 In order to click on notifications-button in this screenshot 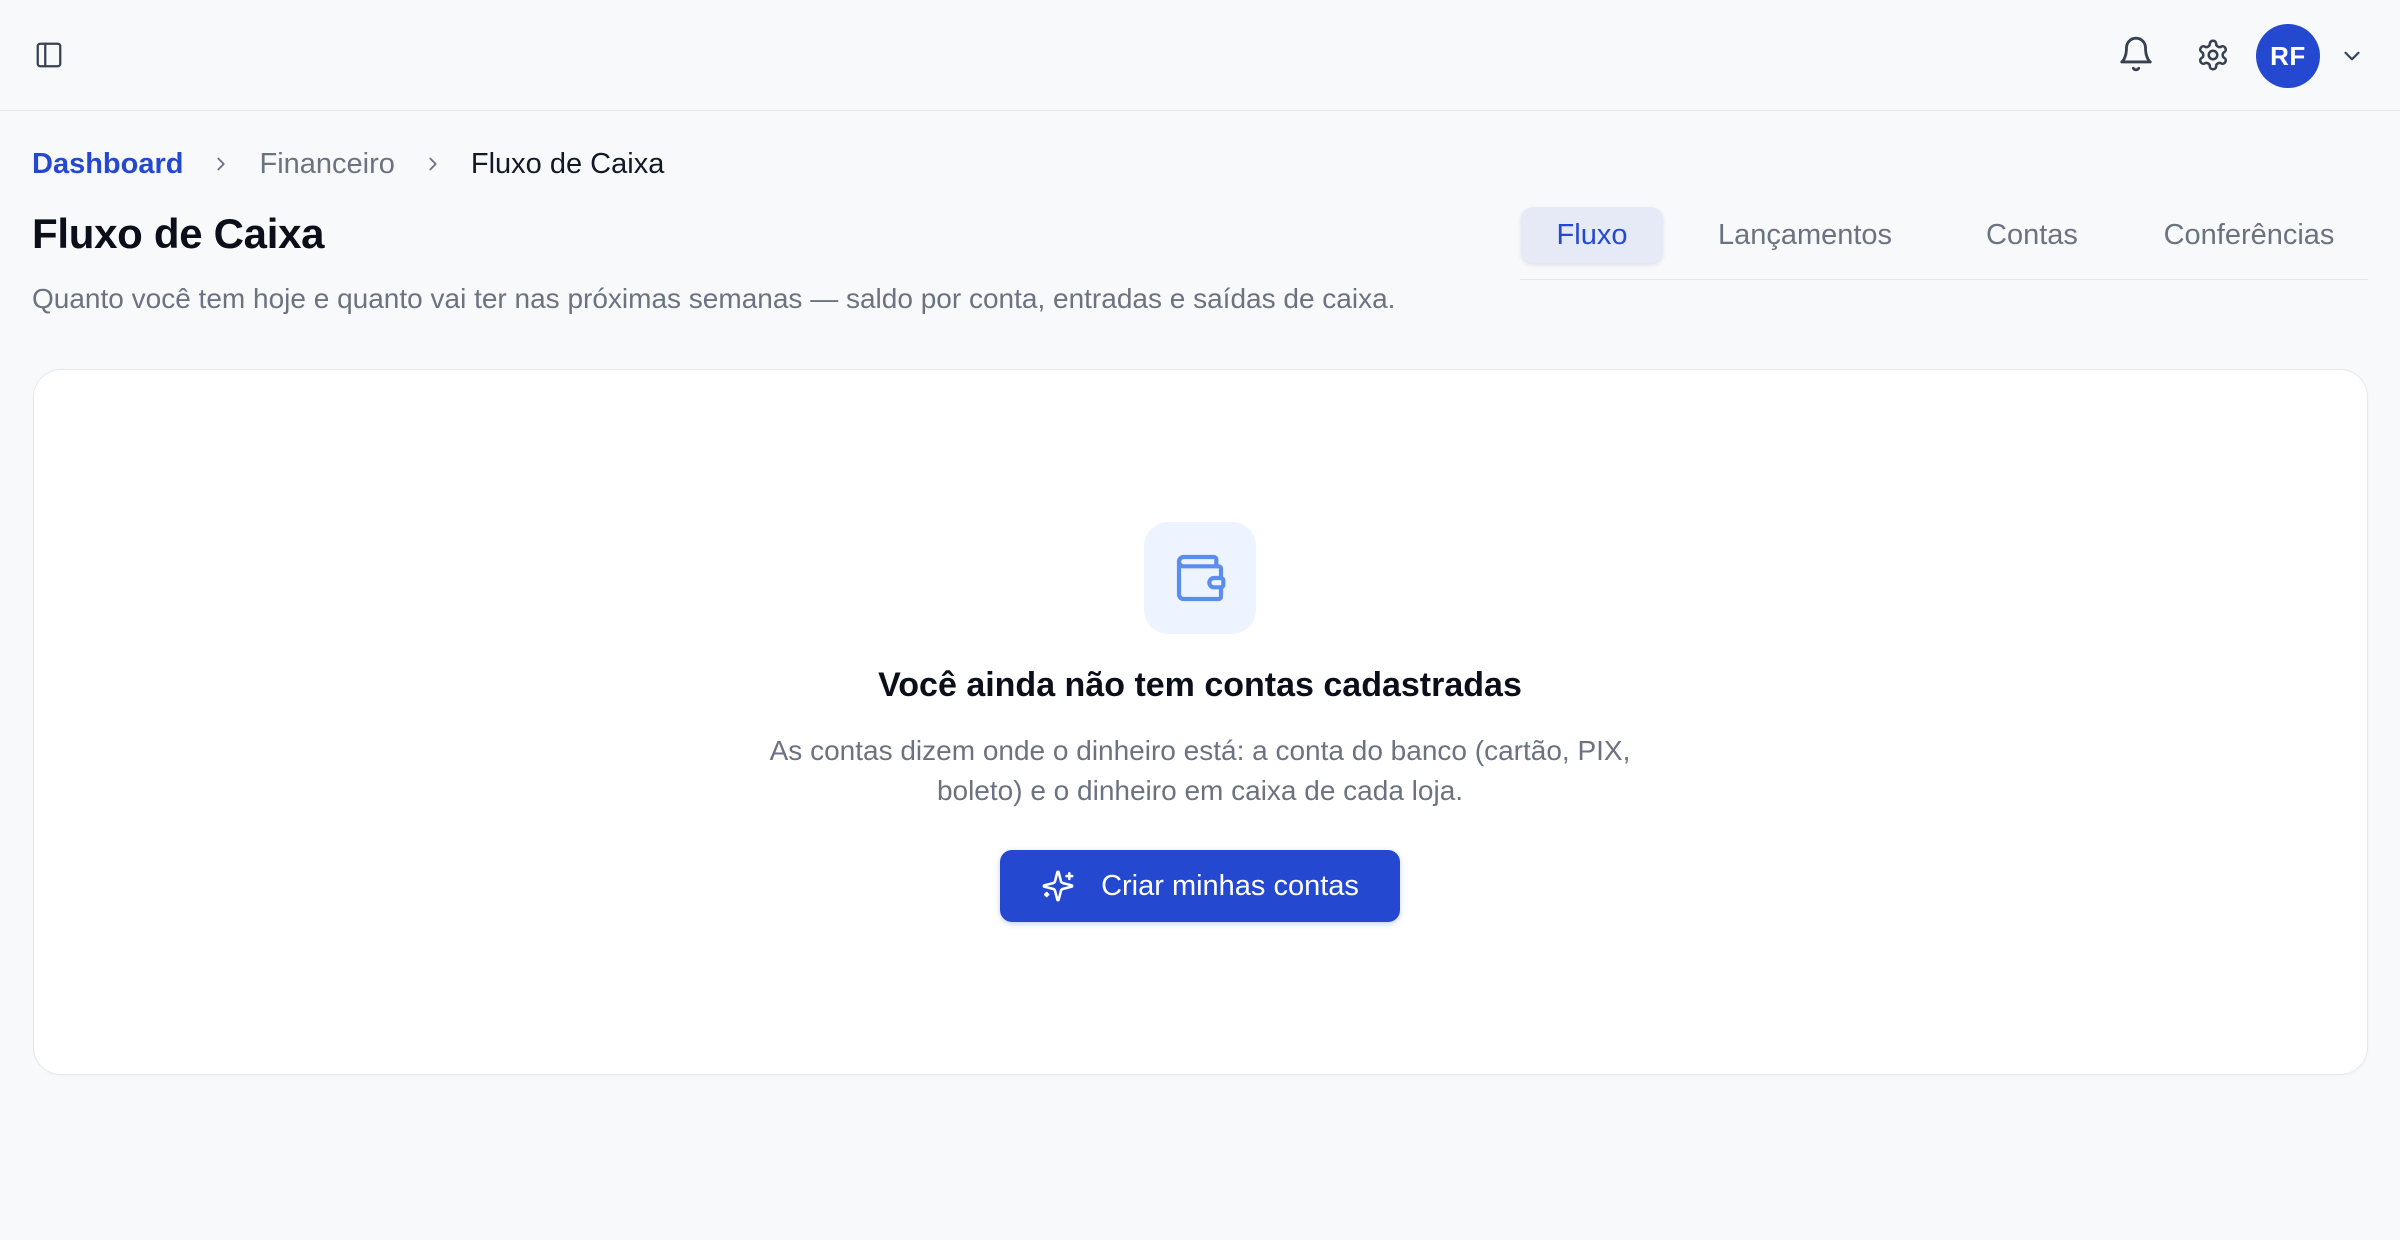, I will do `click(2136, 54)`.